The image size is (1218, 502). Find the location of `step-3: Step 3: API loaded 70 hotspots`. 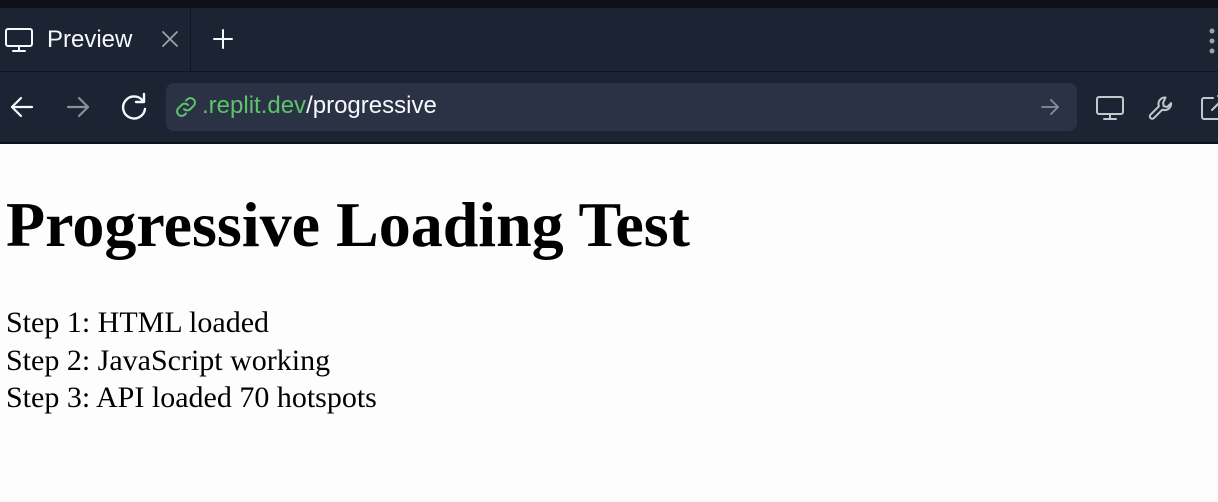

step-3: Step 3: API loaded 70 hotspots is located at coordinates (191, 397).